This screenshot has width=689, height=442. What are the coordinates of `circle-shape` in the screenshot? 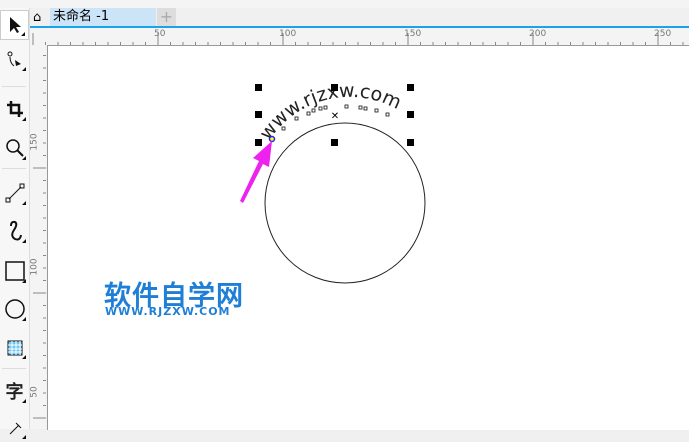 It's located at (345, 203).